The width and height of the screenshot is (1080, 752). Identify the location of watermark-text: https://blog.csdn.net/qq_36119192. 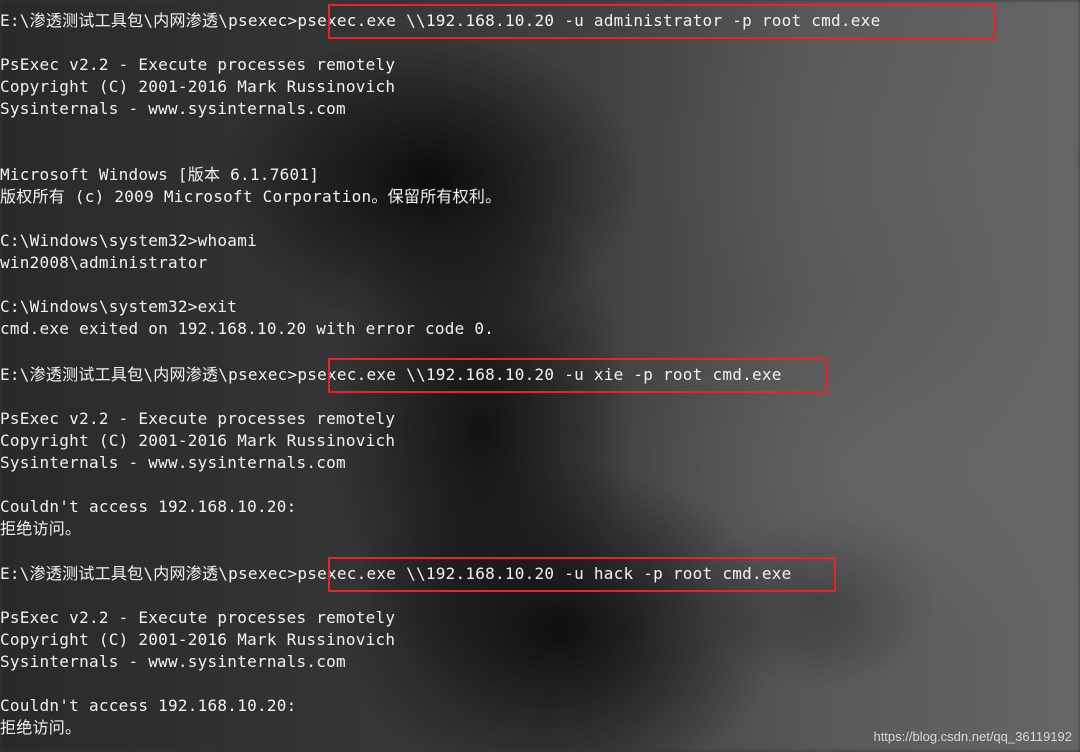
(972, 736).